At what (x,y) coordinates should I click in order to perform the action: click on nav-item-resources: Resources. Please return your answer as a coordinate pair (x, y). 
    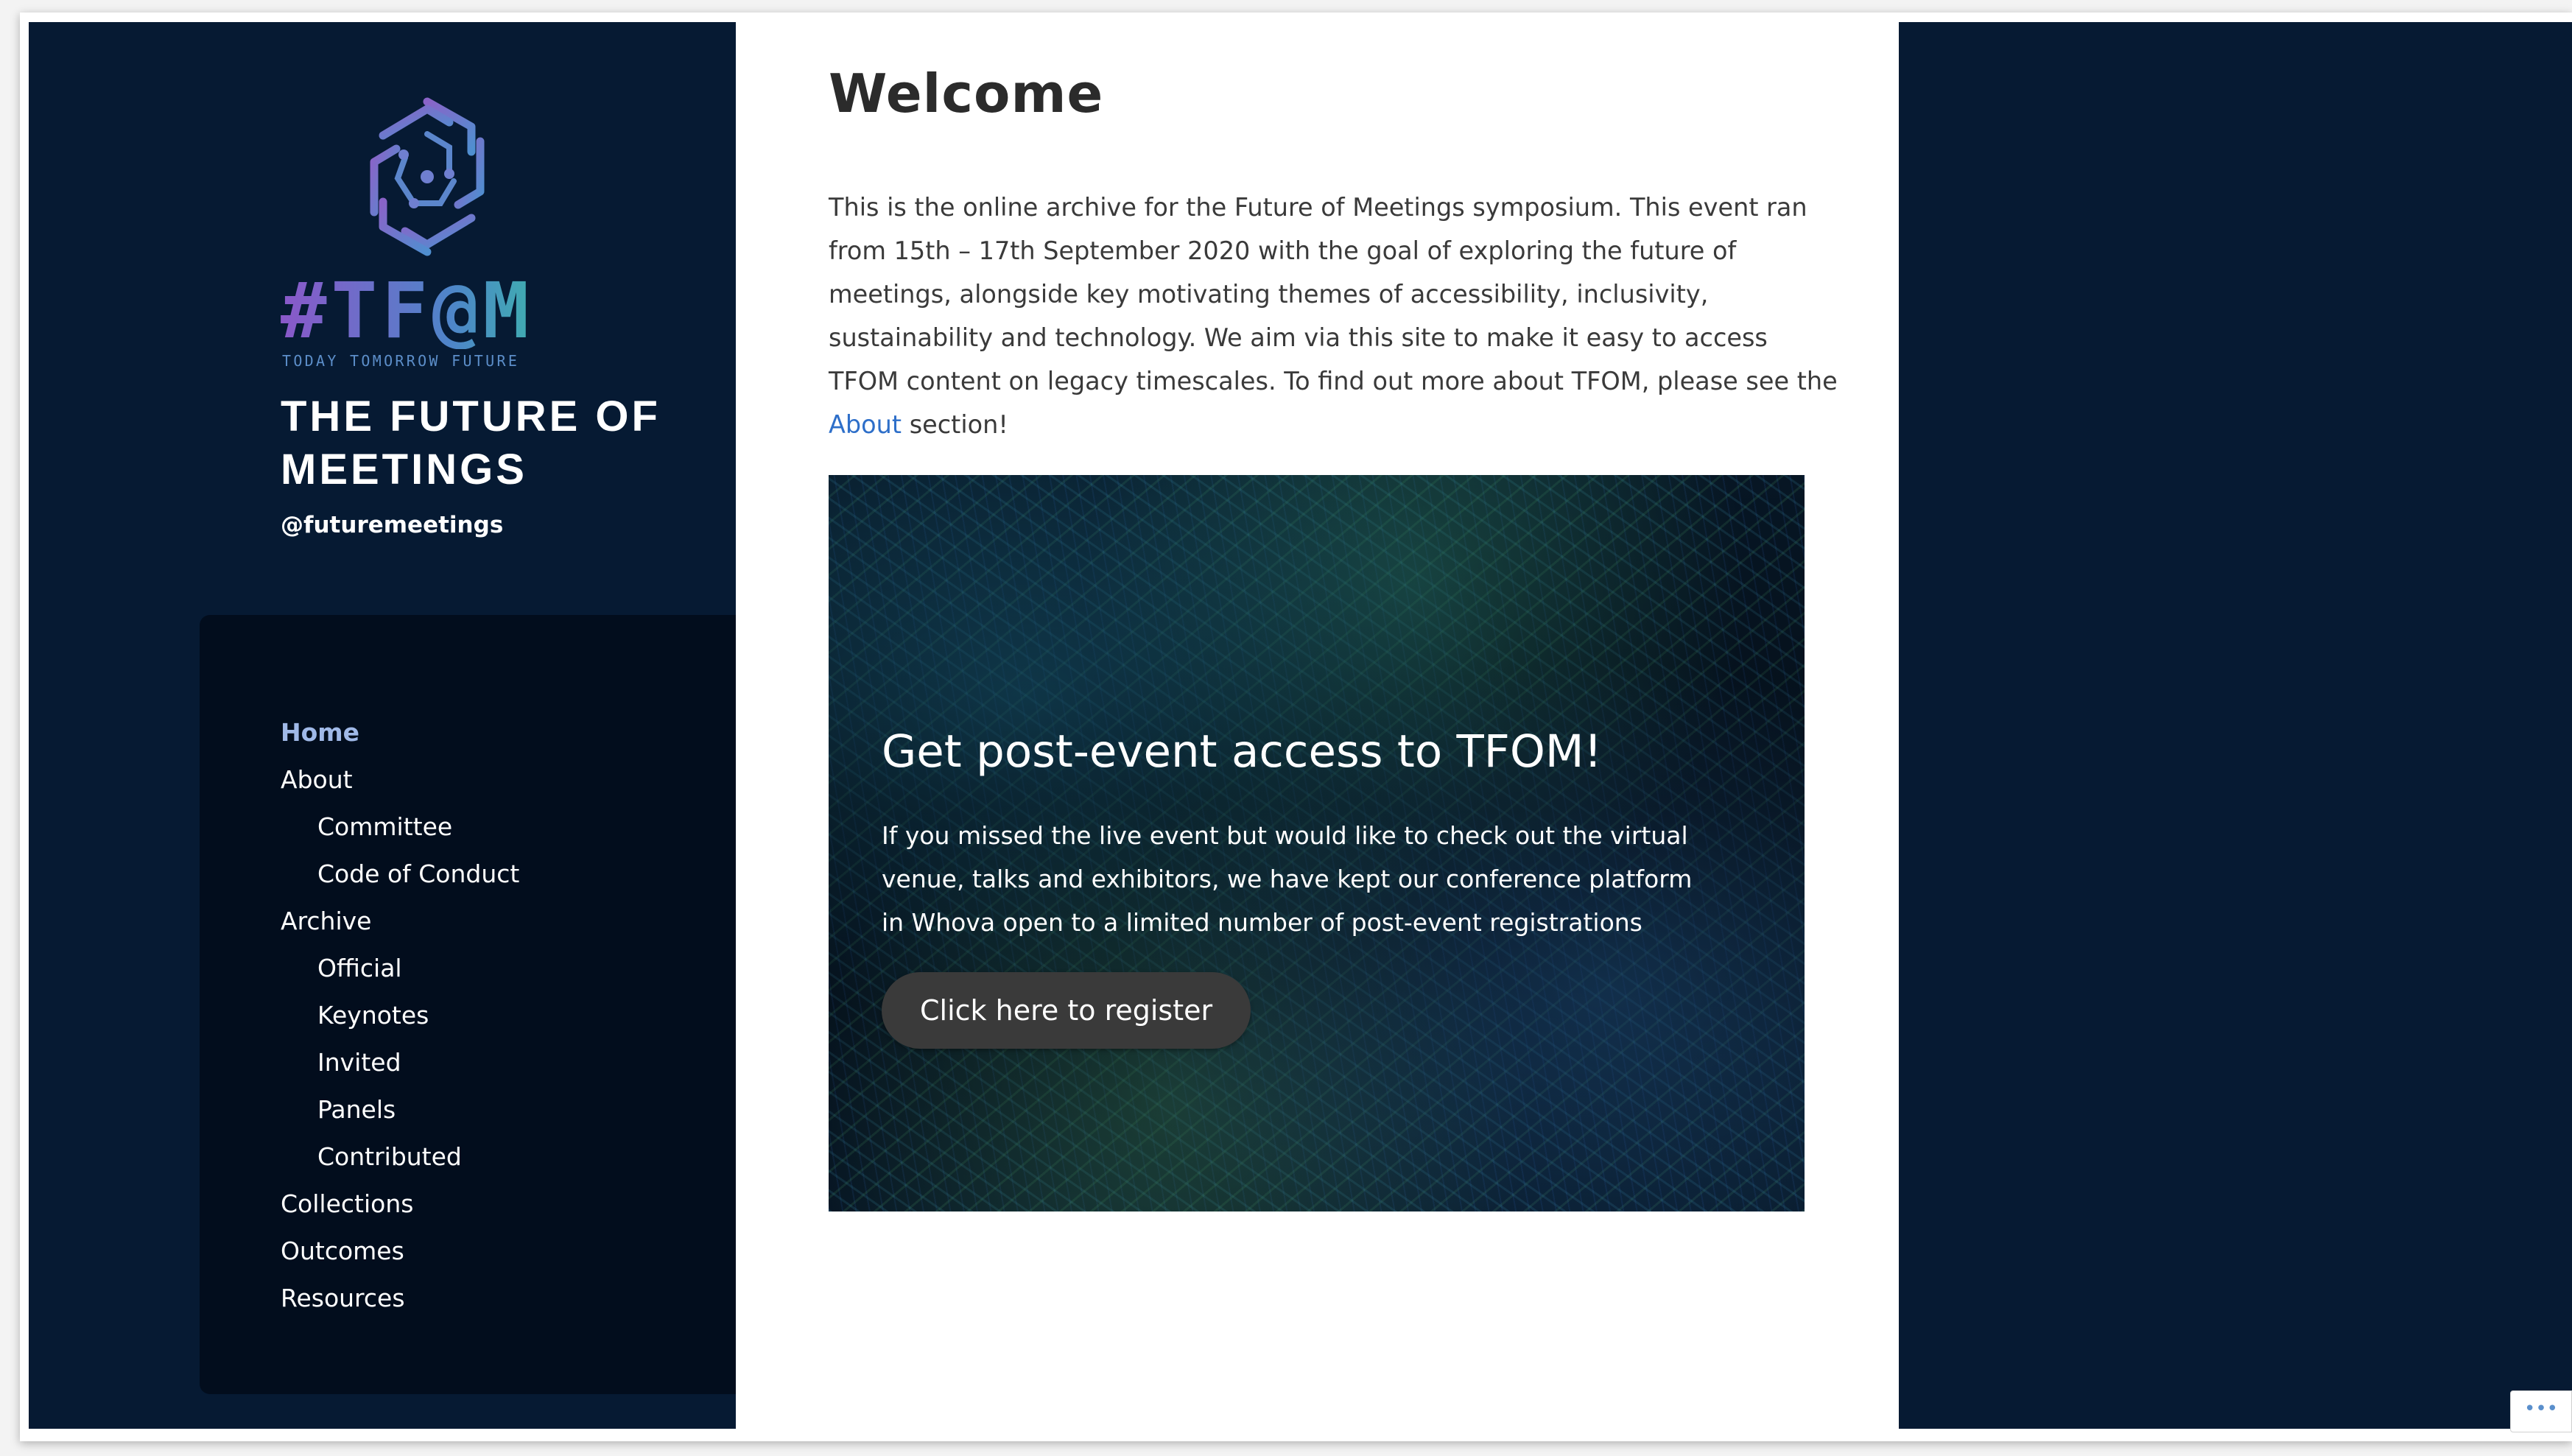
    Looking at the image, I should click on (400, 1298).